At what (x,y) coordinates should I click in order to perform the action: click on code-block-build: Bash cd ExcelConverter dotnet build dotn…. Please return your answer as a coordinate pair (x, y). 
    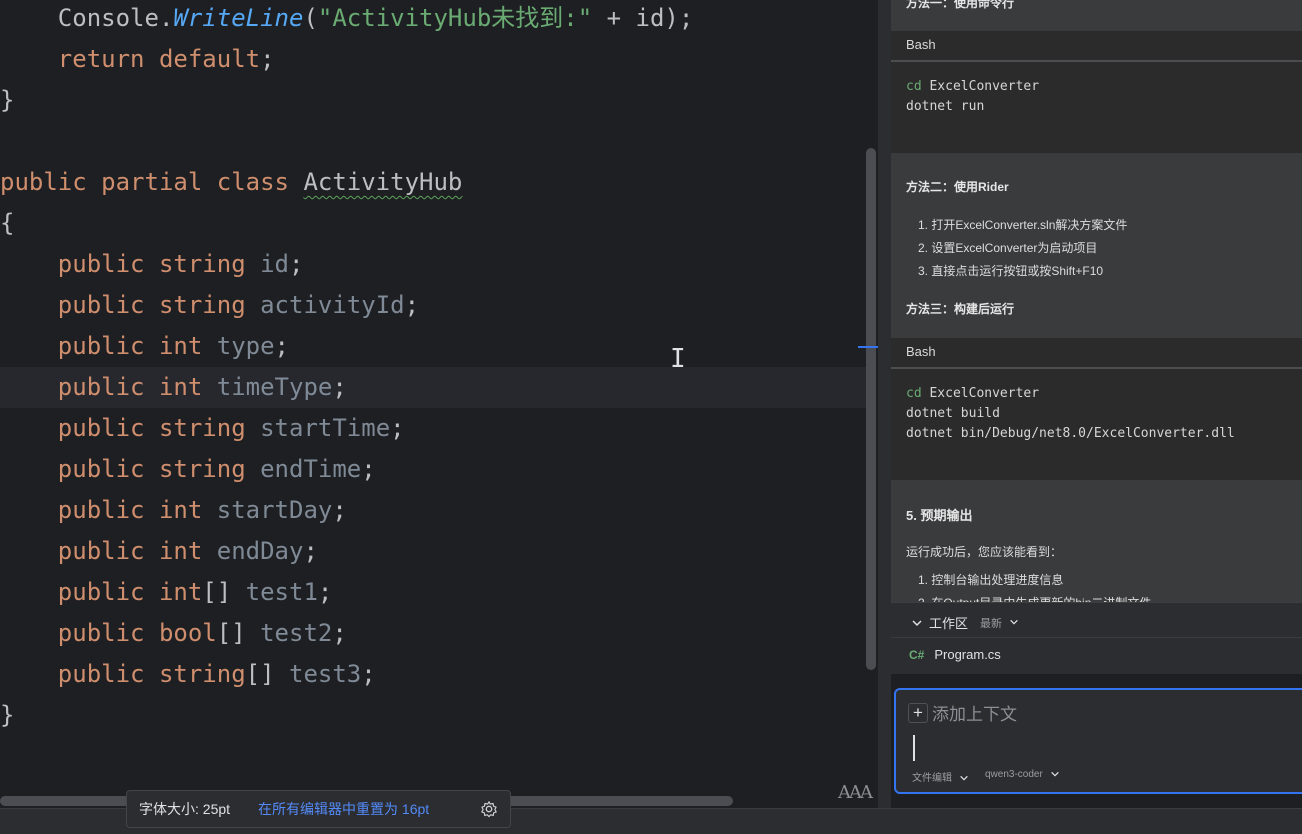
    Looking at the image, I should click on (1096, 409).